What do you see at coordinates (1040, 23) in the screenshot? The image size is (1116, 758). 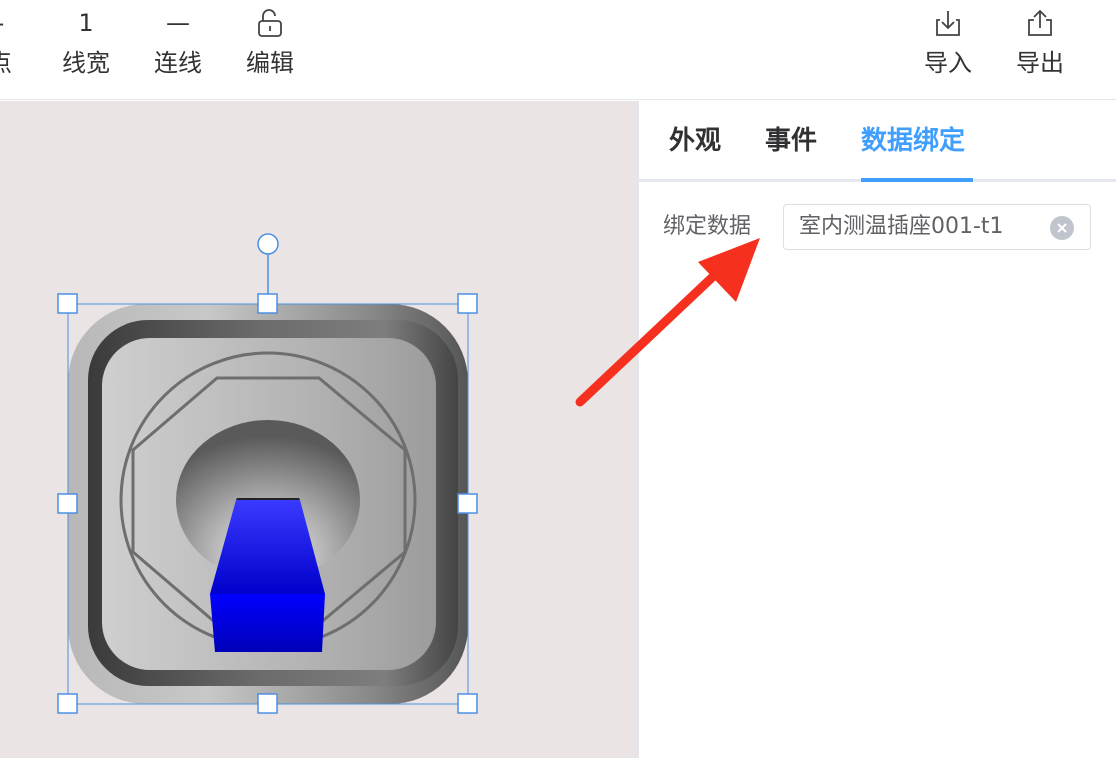 I see `export-icon` at bounding box center [1040, 23].